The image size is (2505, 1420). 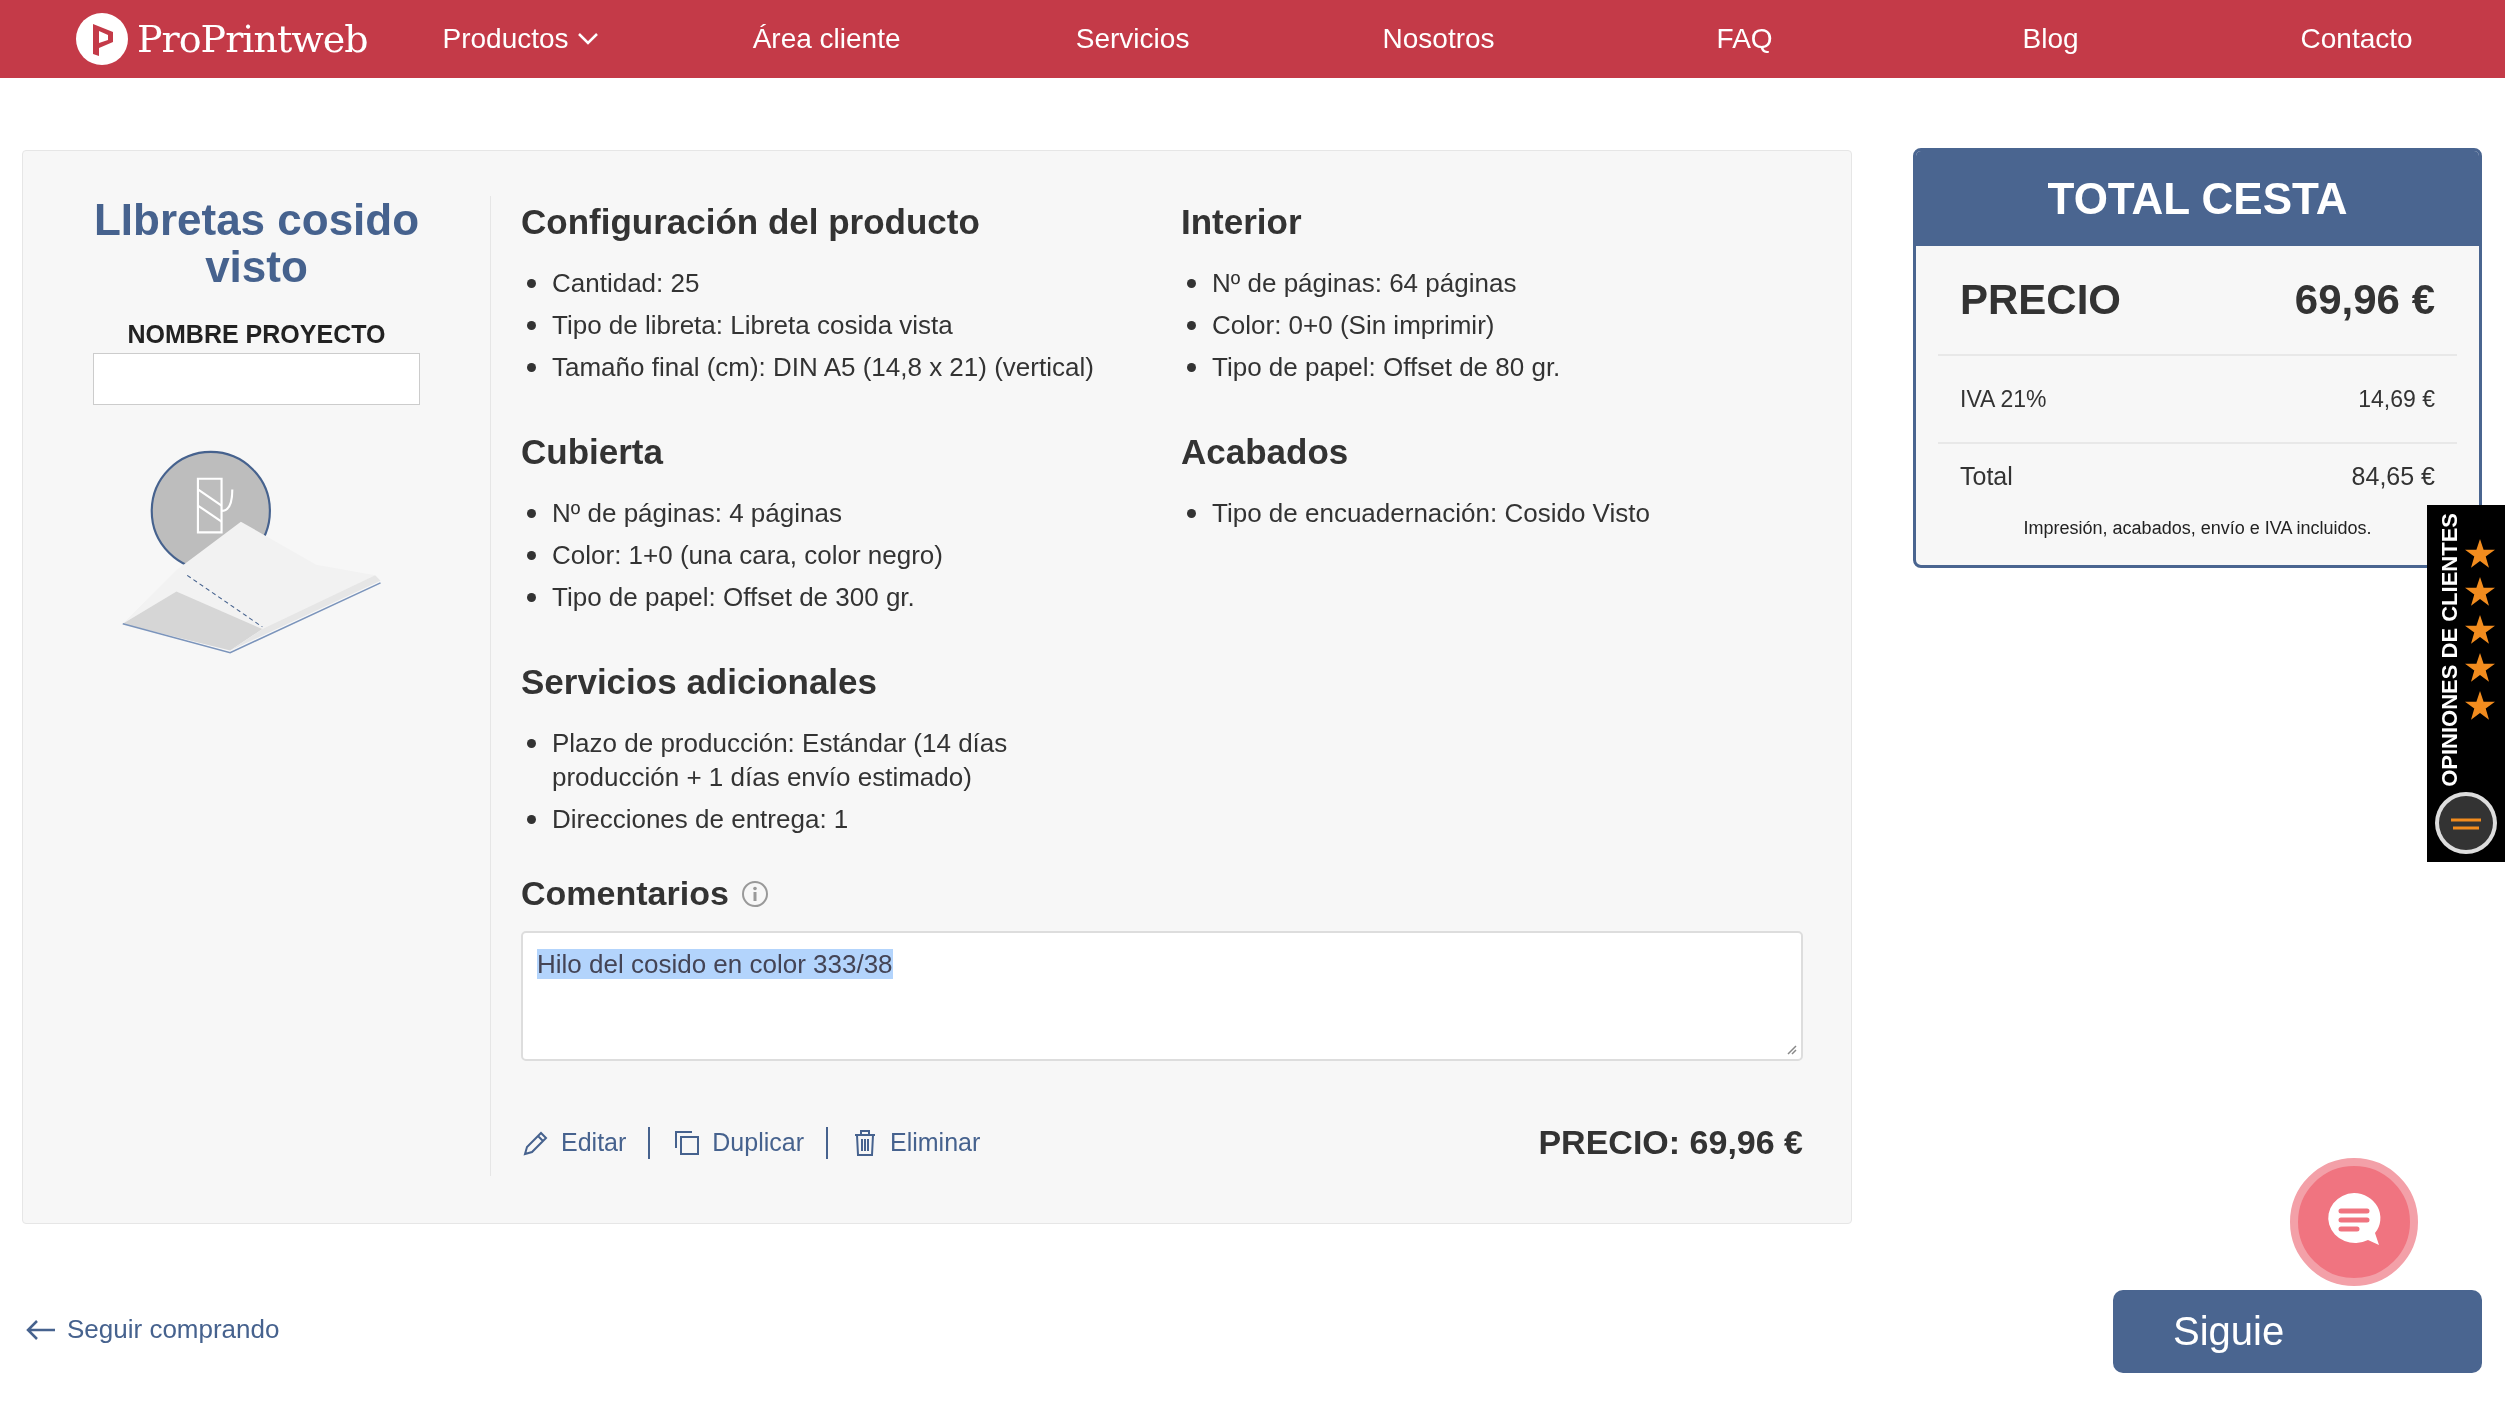 I want to click on spec-item: Color: 1+0 (una cara, color negro), so click(x=747, y=555).